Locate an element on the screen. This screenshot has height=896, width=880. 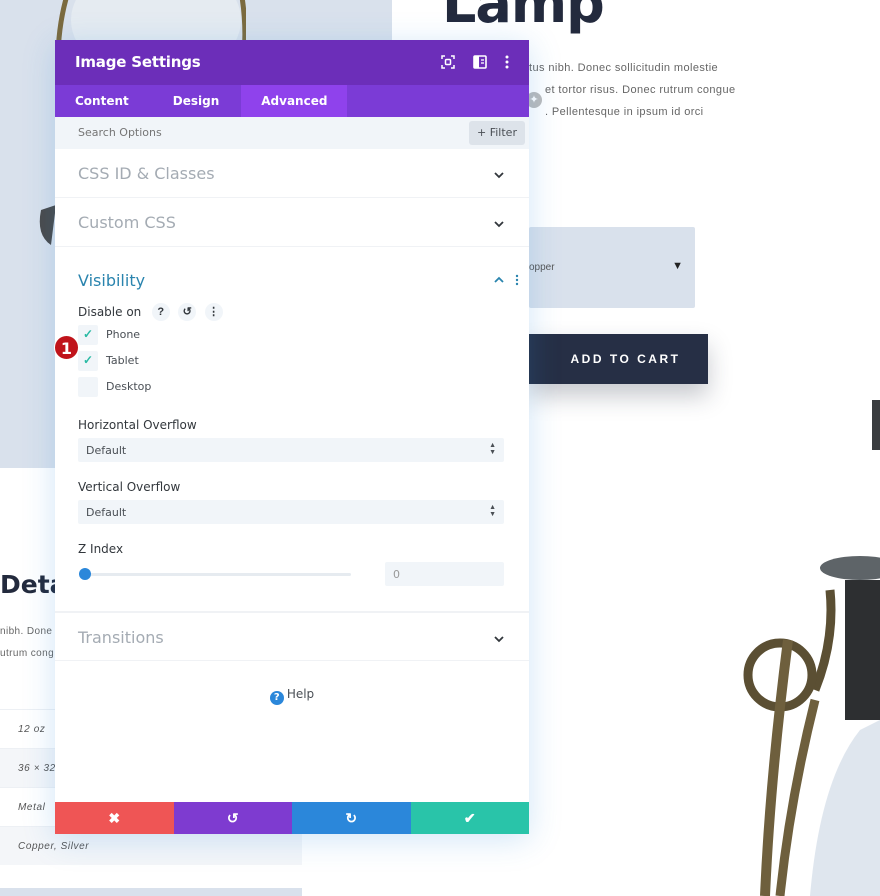
checkbox-label: Desktop is located at coordinates (129, 386).